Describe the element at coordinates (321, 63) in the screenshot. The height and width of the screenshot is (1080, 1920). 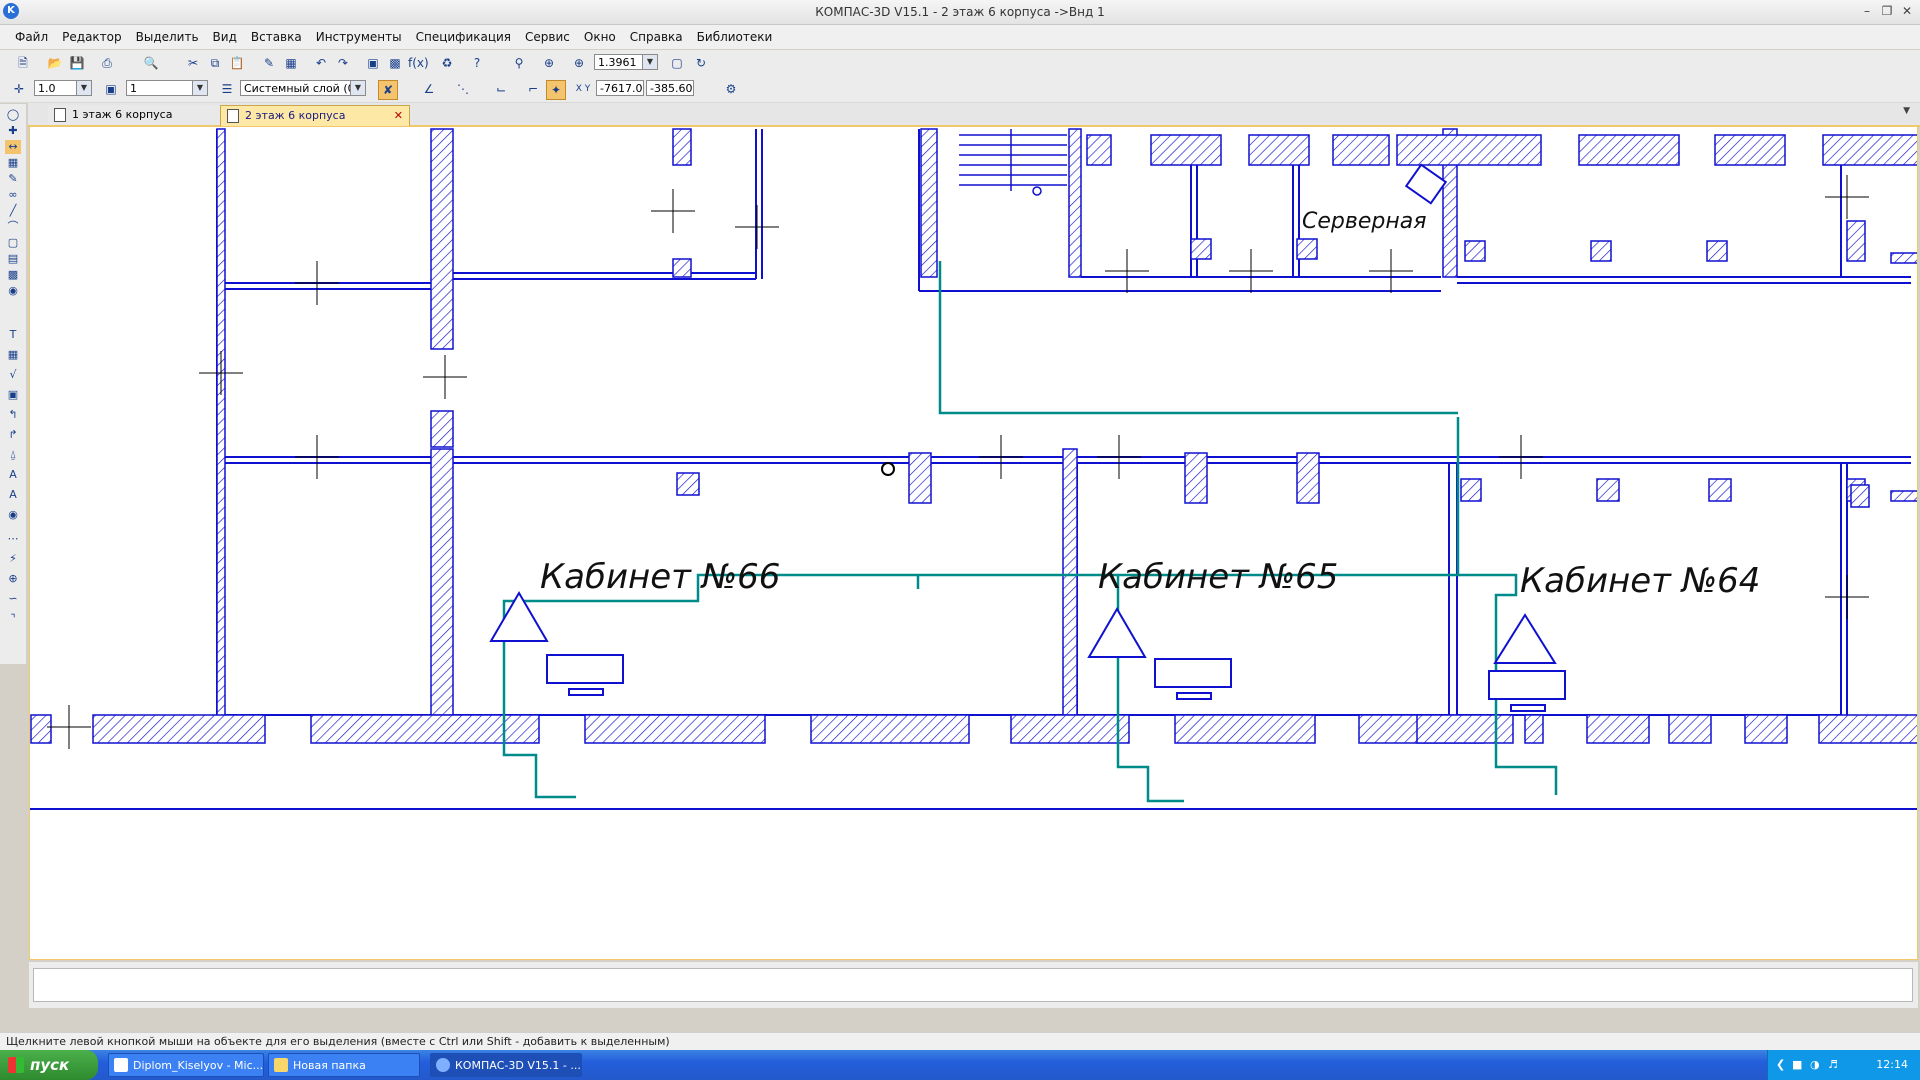
I see `undo-icon: ↶` at that location.